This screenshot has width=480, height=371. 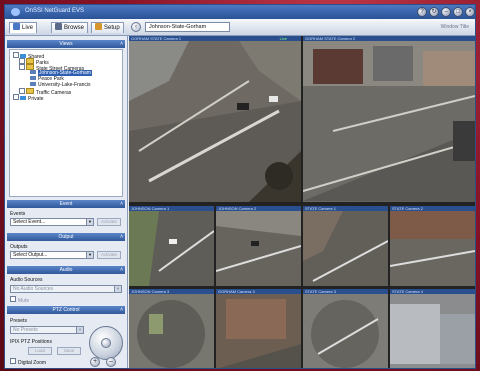 I want to click on audio-panel-title: Audio, so click(x=66, y=270).